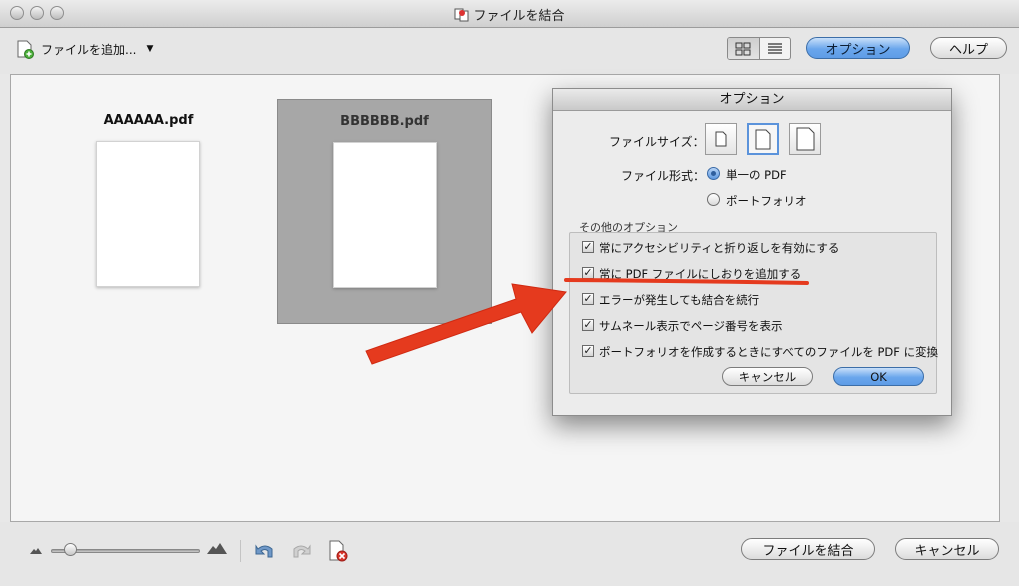 This screenshot has width=1019, height=586. Describe the element at coordinates (240, 551) in the screenshot. I see `bottom-separator` at that location.